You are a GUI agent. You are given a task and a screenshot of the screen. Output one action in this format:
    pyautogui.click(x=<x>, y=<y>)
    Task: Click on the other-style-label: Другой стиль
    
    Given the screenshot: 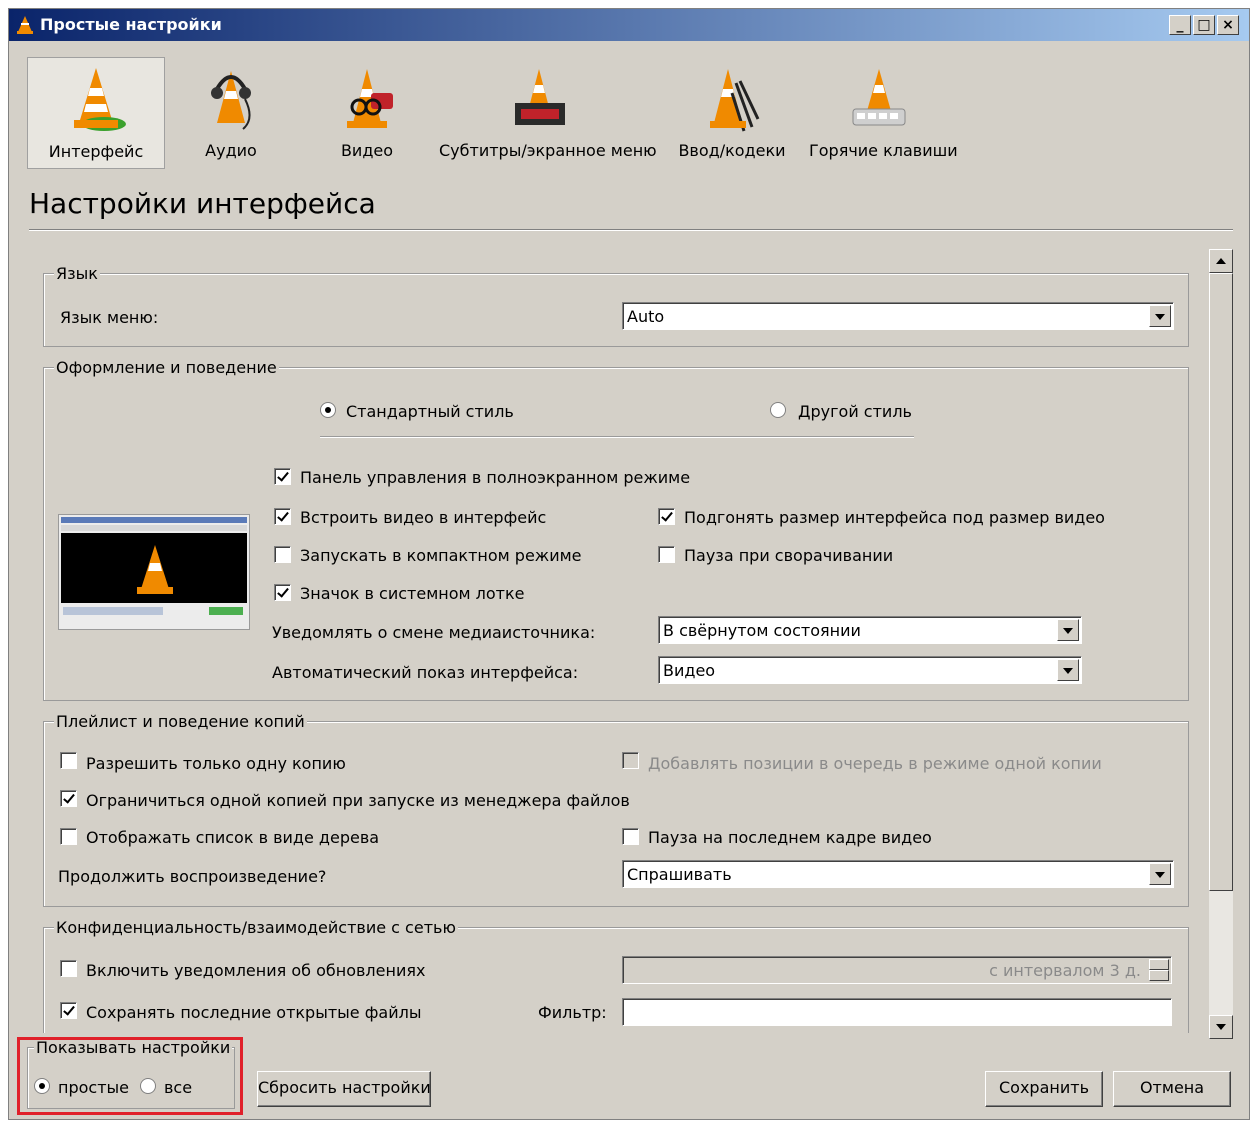 What is the action you would take?
    pyautogui.click(x=855, y=411)
    